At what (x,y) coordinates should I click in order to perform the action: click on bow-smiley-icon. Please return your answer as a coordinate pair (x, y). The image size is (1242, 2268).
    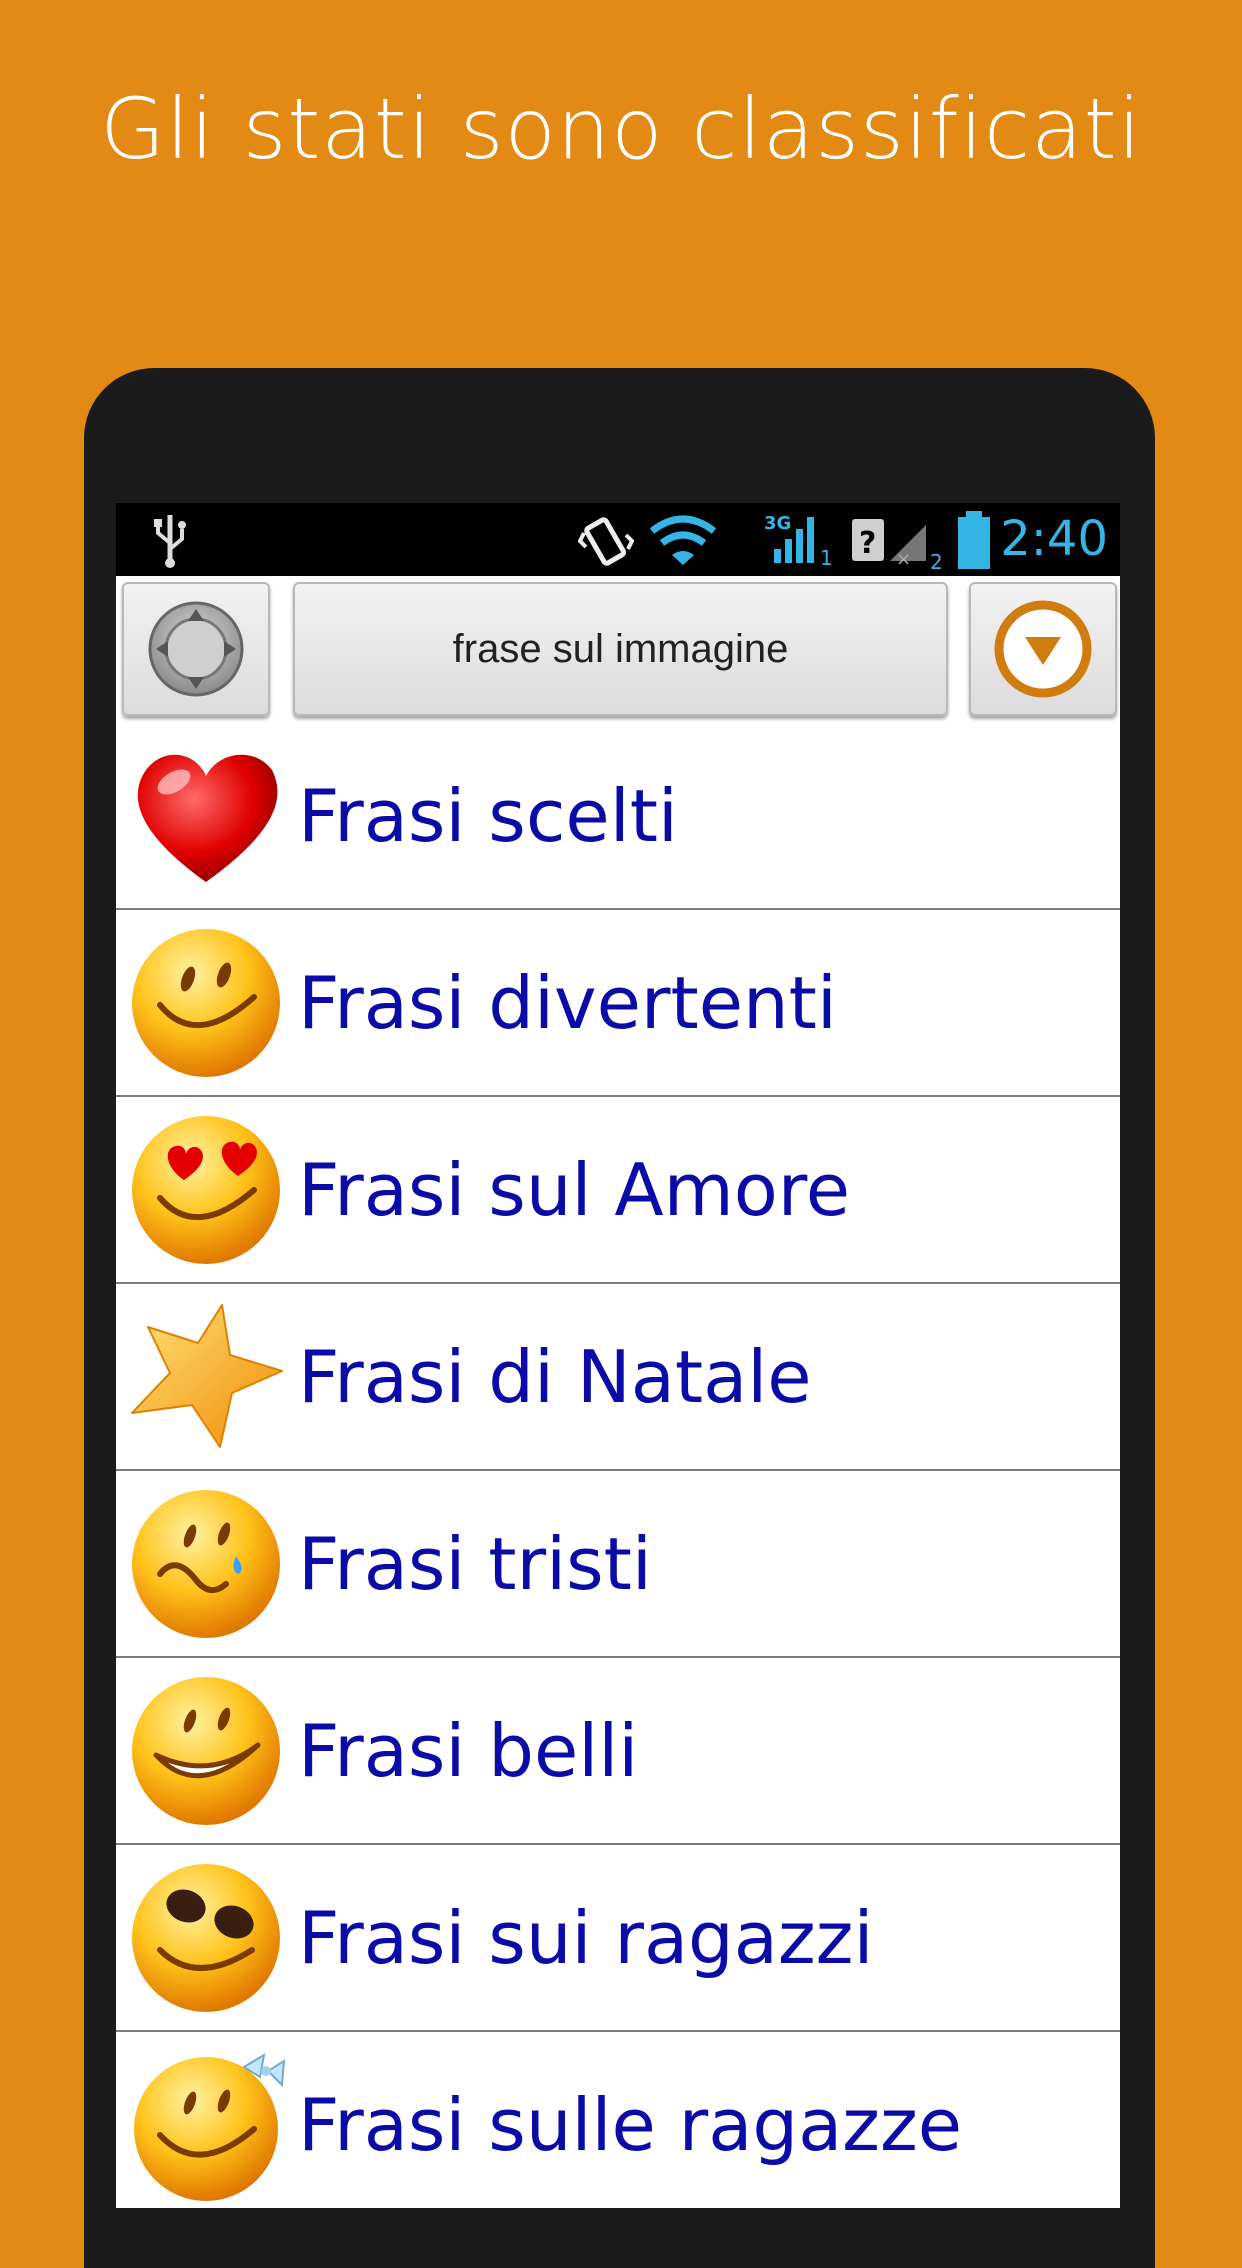
    Looking at the image, I should click on (210, 2126).